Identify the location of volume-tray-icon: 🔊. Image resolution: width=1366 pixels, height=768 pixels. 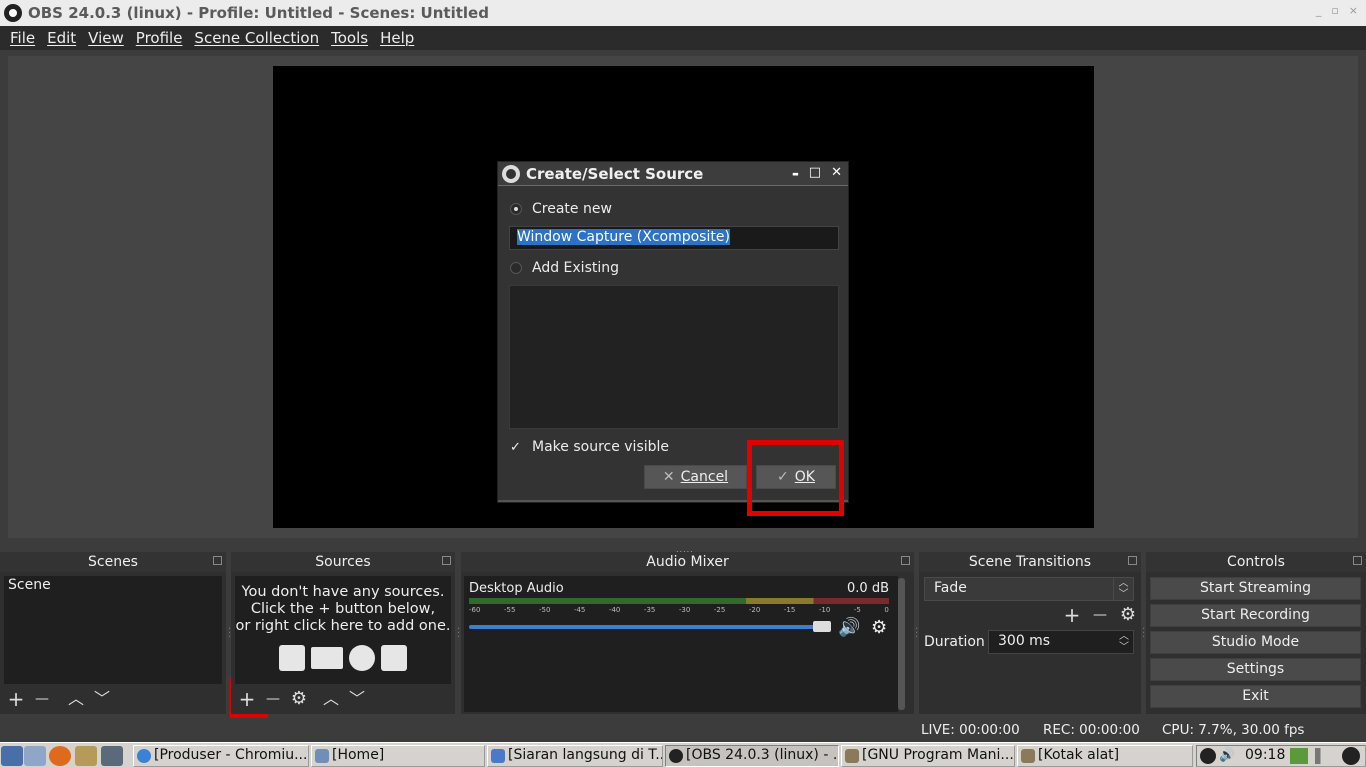
(1229, 756).